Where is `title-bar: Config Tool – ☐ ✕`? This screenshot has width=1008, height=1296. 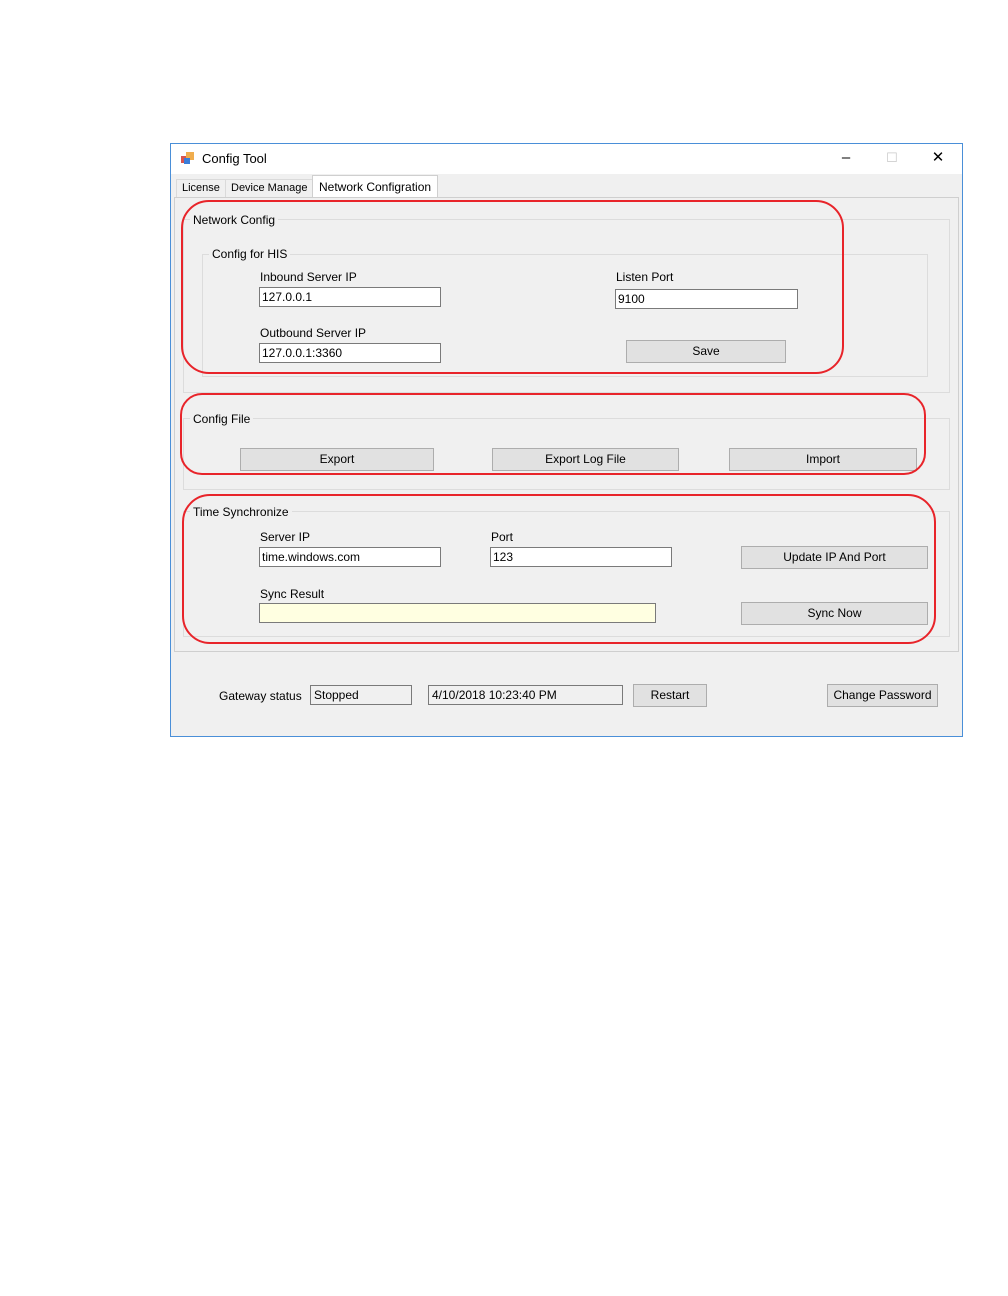
title-bar: Config Tool – ☐ ✕ is located at coordinates (566, 159).